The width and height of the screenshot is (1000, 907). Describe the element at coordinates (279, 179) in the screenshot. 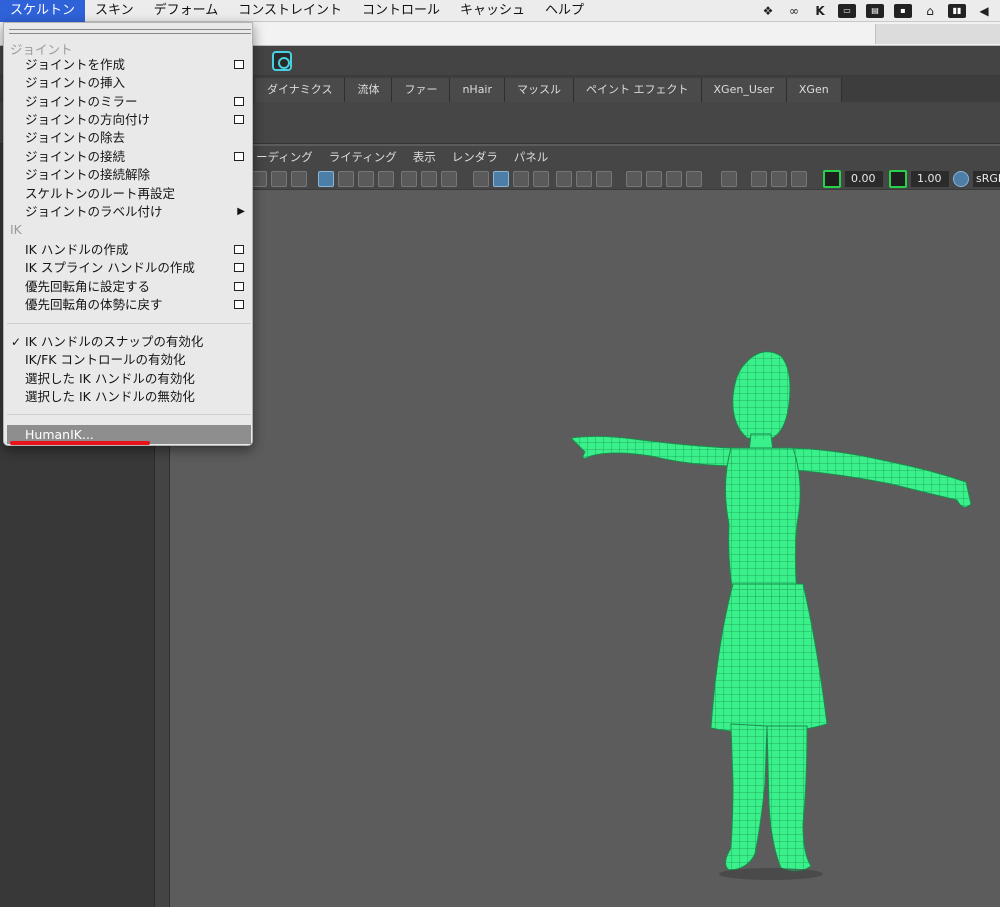

I see `attributes-icon` at that location.